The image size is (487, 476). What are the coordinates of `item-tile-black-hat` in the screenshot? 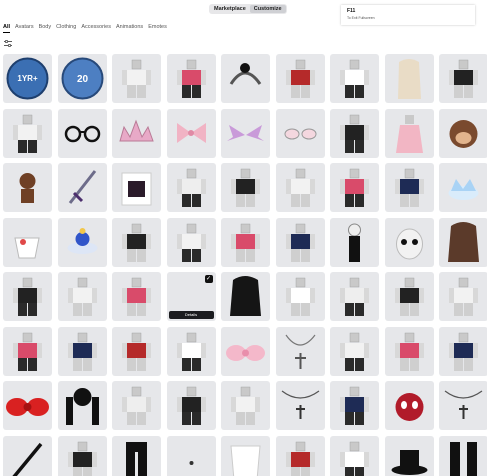 It's located at (409, 455).